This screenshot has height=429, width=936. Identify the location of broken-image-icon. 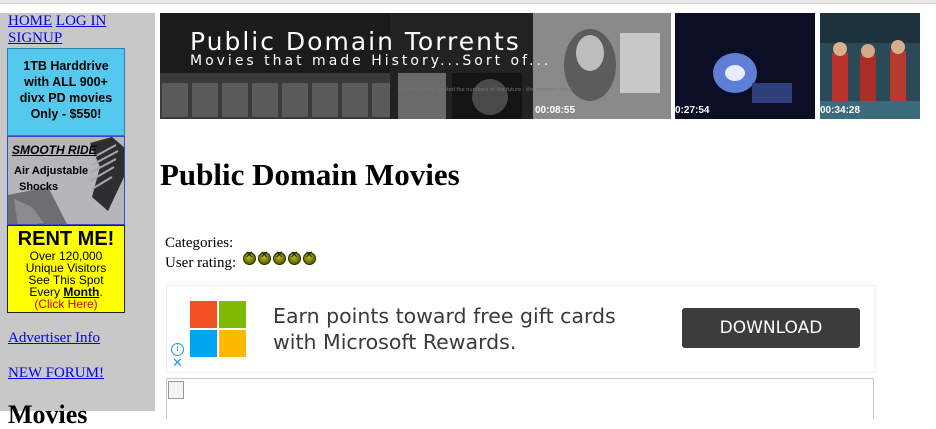
(176, 390).